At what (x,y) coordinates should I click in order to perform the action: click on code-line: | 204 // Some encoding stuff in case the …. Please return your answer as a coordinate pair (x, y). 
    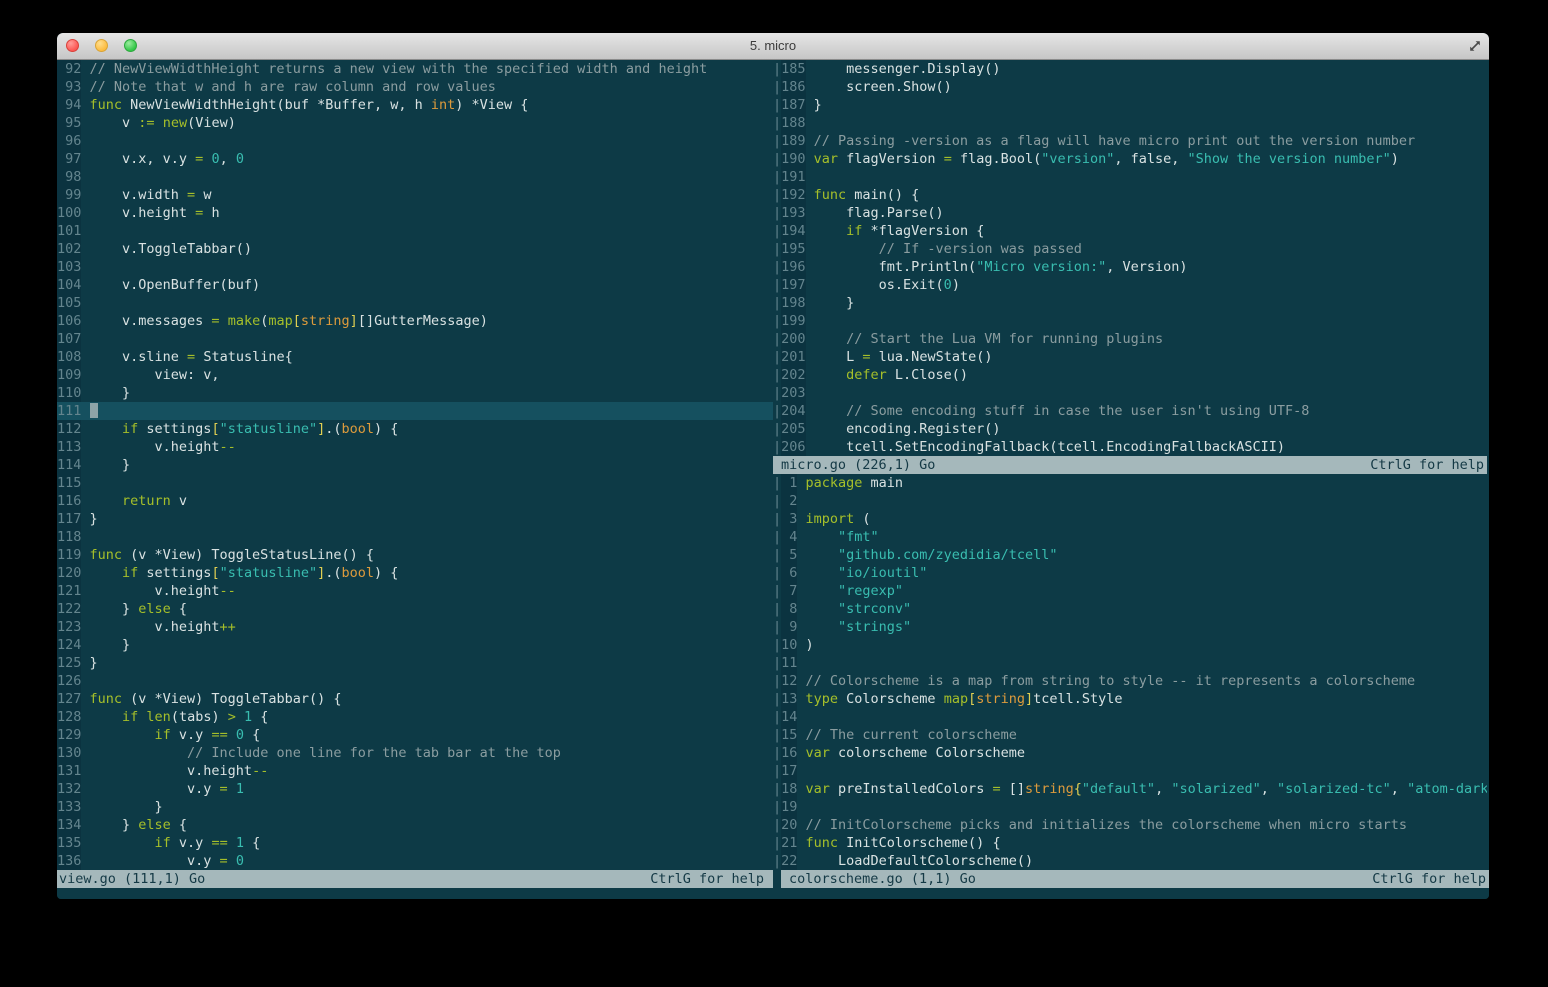
    Looking at the image, I should click on (1130, 411).